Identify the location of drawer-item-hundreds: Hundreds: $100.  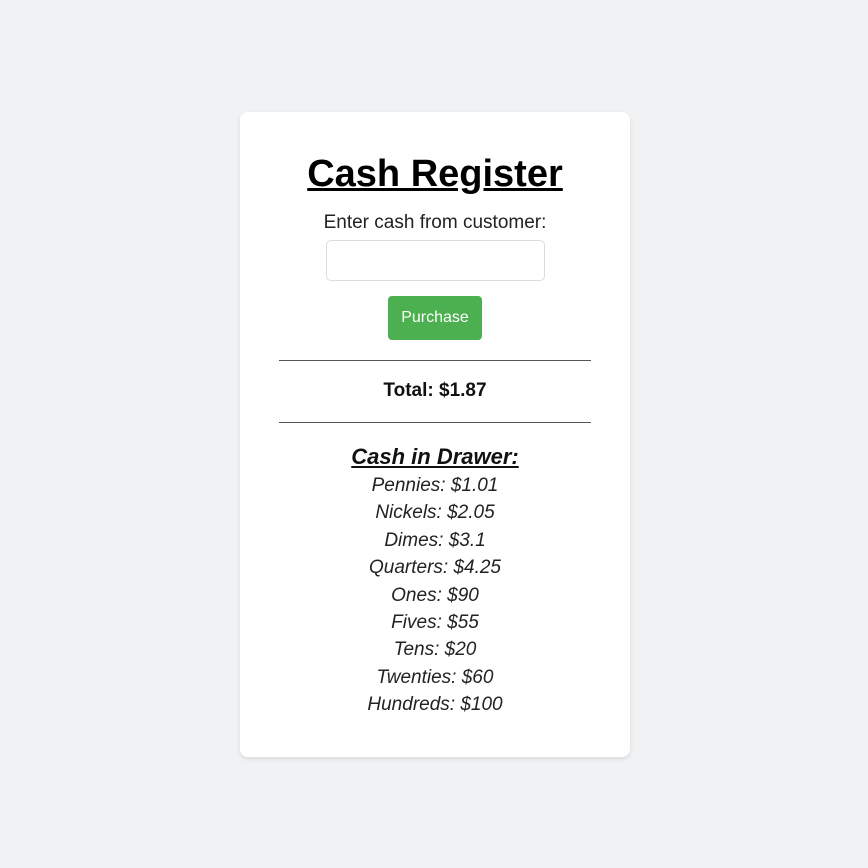
(435, 705).